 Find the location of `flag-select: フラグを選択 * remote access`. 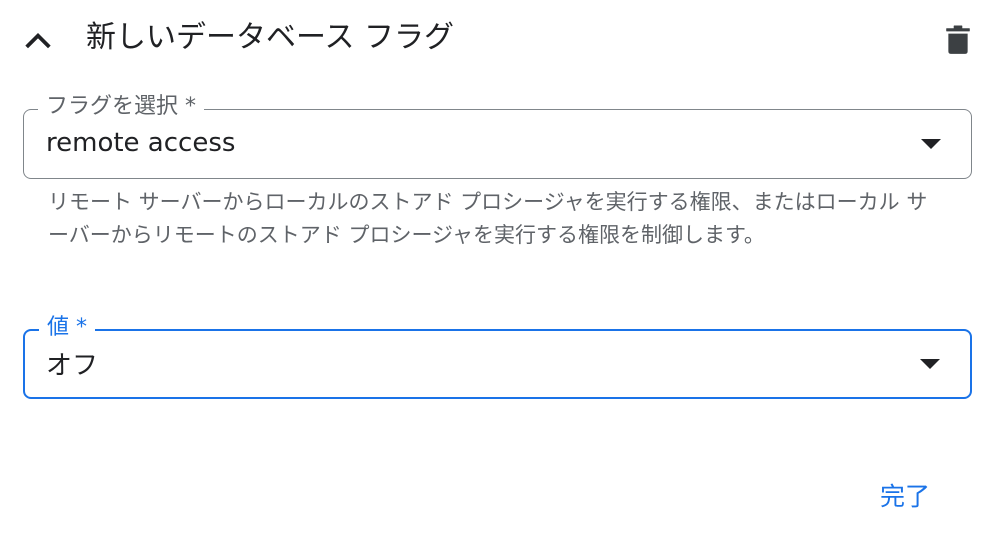

flag-select: フラグを選択 * remote access is located at coordinates (497, 136).